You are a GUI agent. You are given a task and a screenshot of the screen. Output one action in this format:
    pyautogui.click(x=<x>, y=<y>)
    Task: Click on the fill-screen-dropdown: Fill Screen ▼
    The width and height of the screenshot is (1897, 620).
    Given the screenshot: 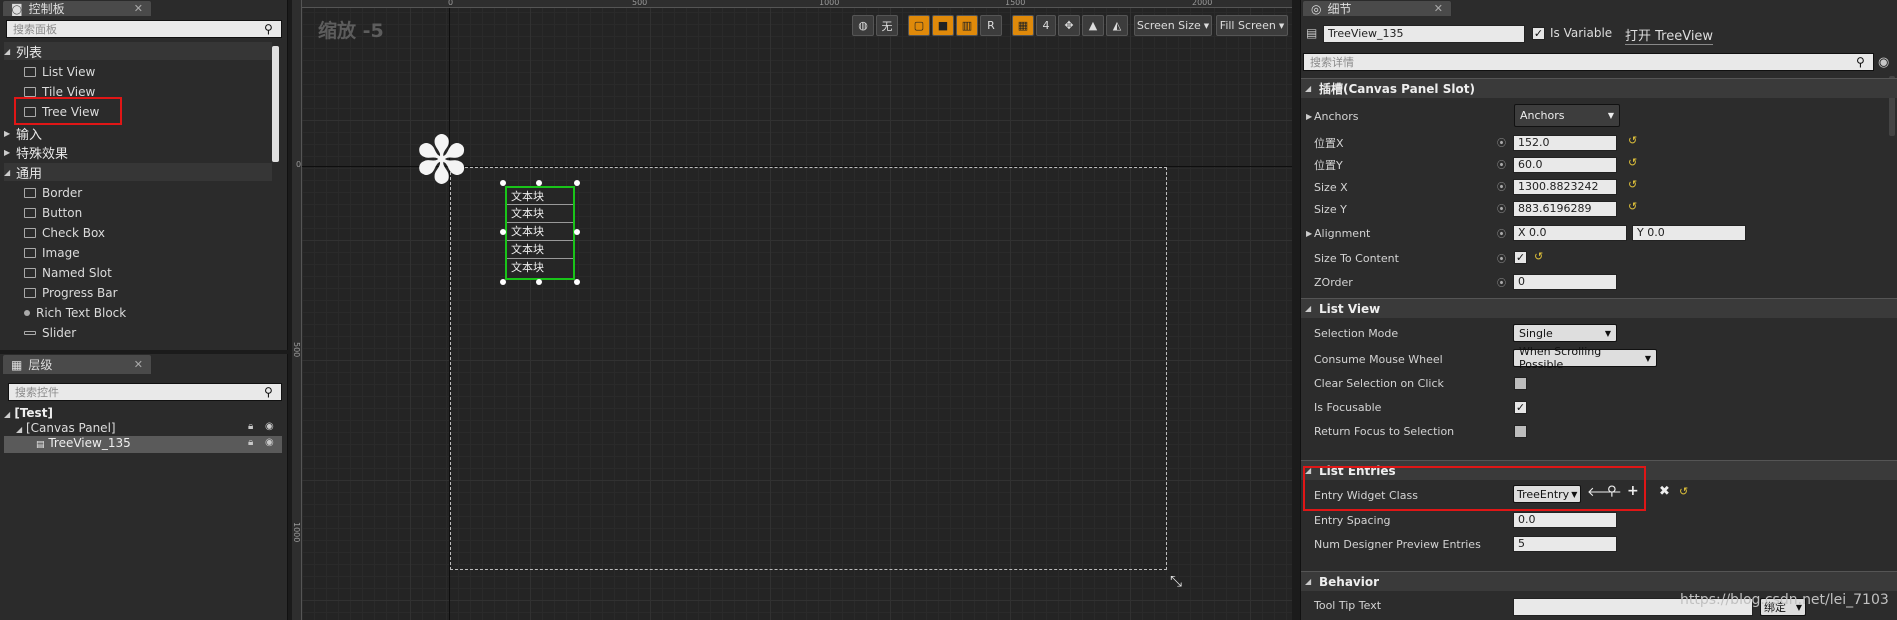 What is the action you would take?
    pyautogui.click(x=1252, y=25)
    